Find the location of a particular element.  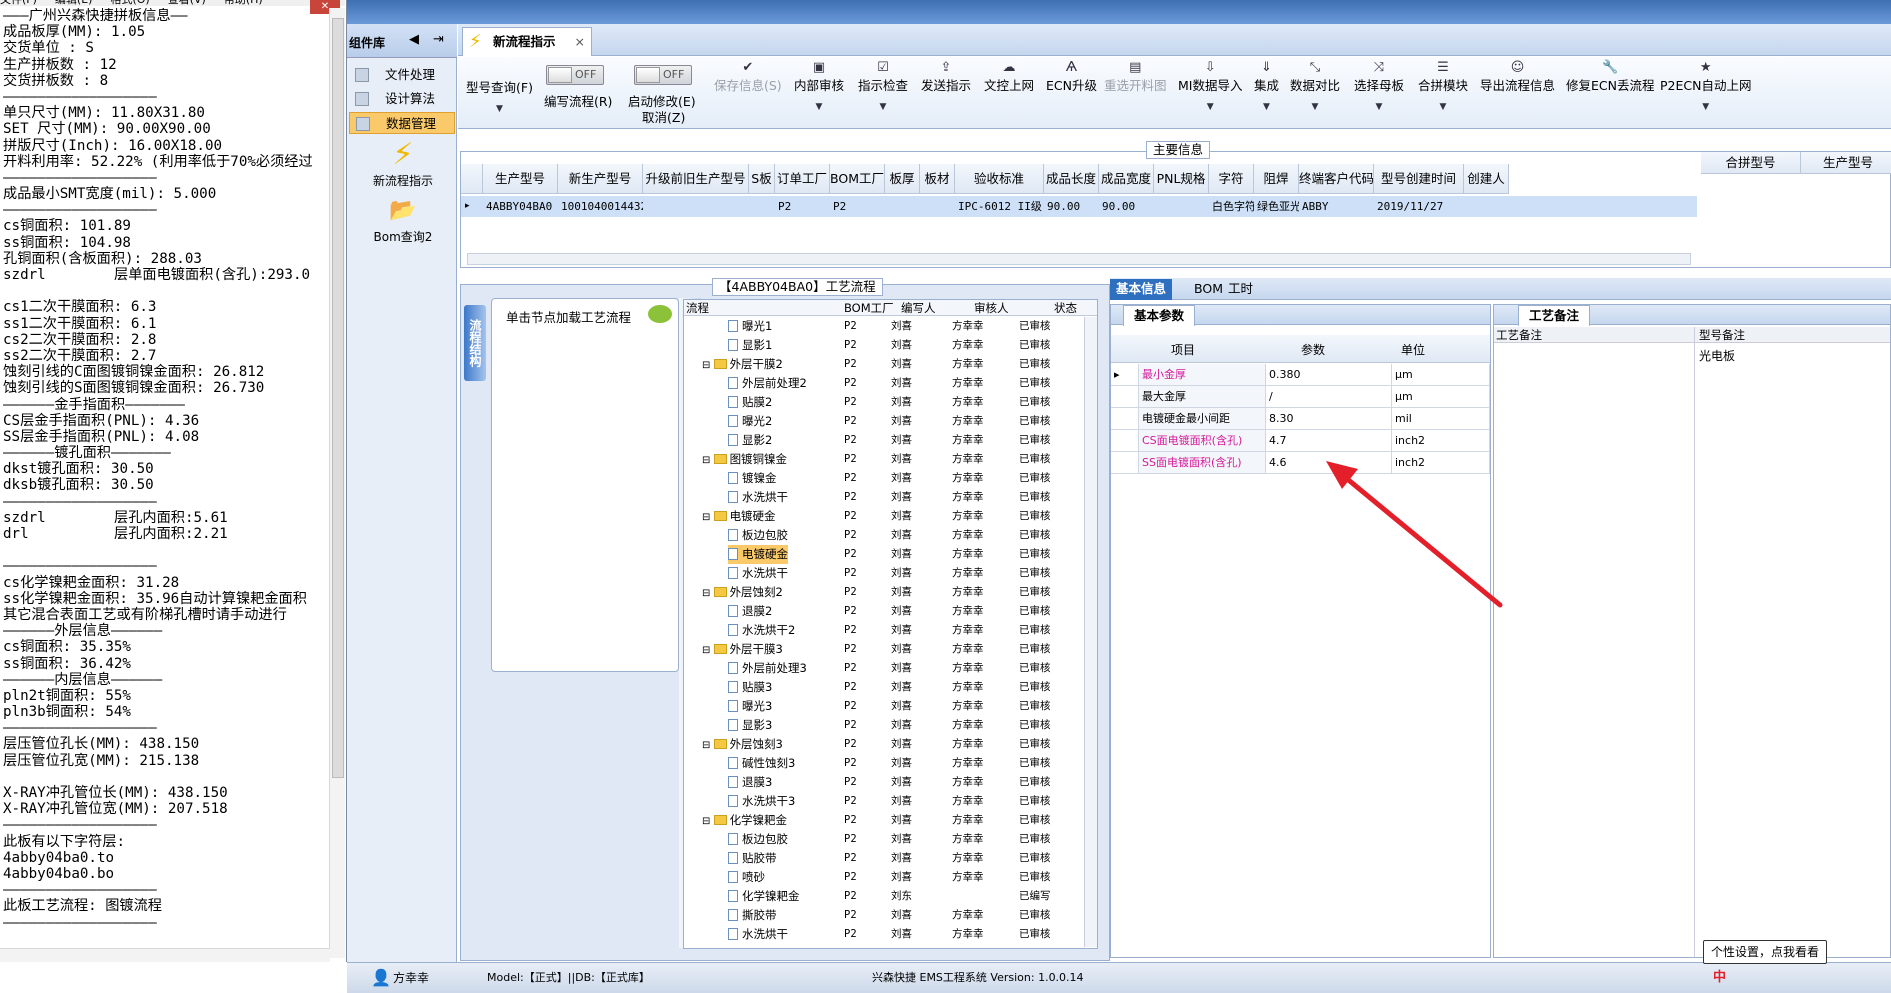

param-item: CS面电镀面积(含孔) is located at coordinates (1202, 441).